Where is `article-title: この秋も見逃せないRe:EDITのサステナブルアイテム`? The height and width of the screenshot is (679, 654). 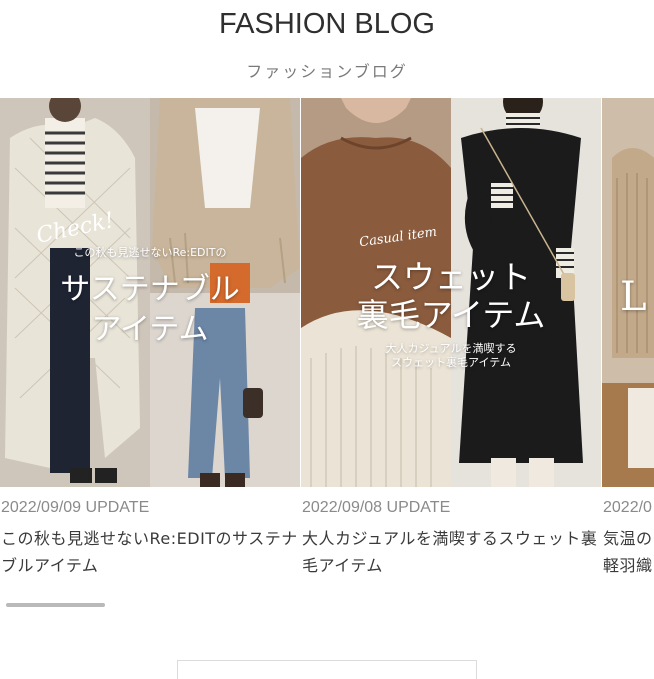
article-title: この秋も見逃せないRe:EDITのサステナブルアイテム is located at coordinates (151, 552).